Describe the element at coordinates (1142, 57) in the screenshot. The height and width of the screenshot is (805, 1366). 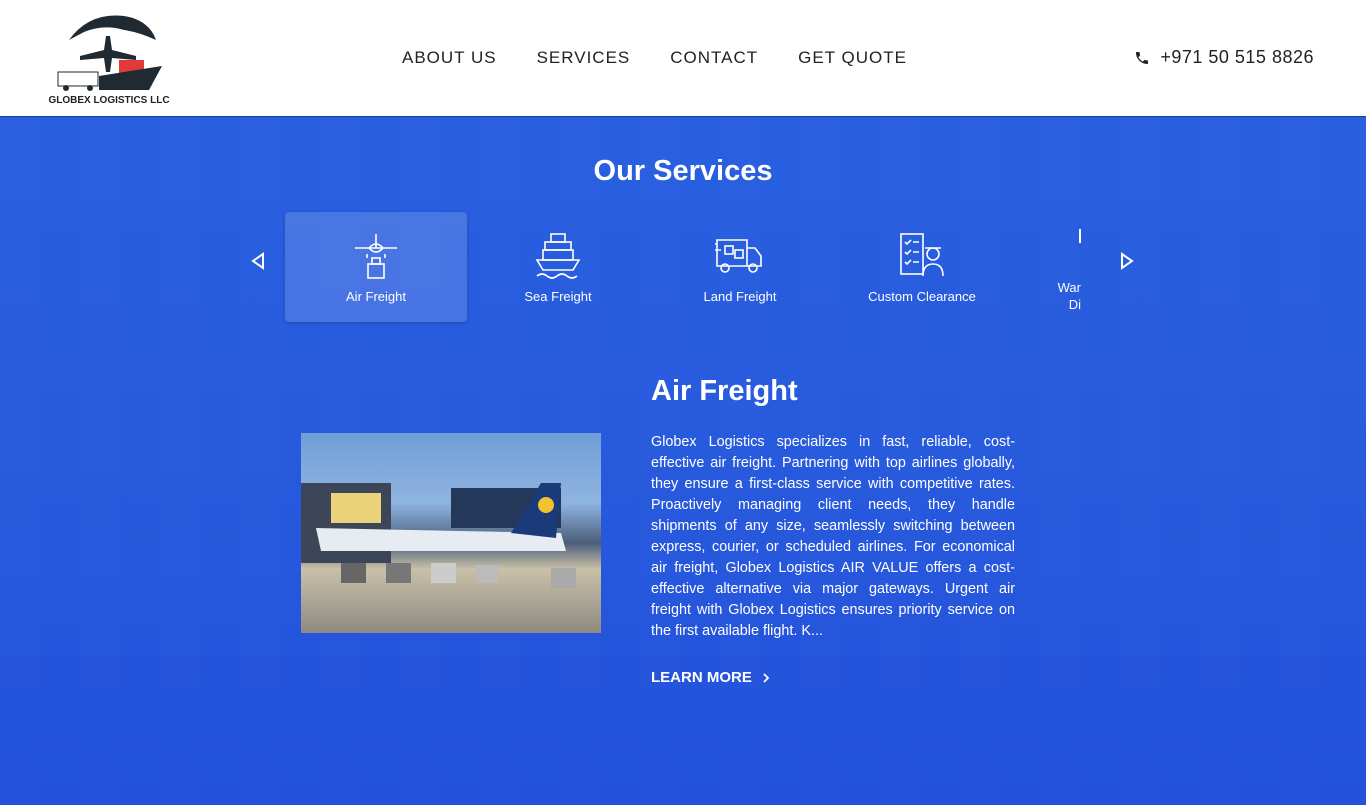
I see `phone-icon` at that location.